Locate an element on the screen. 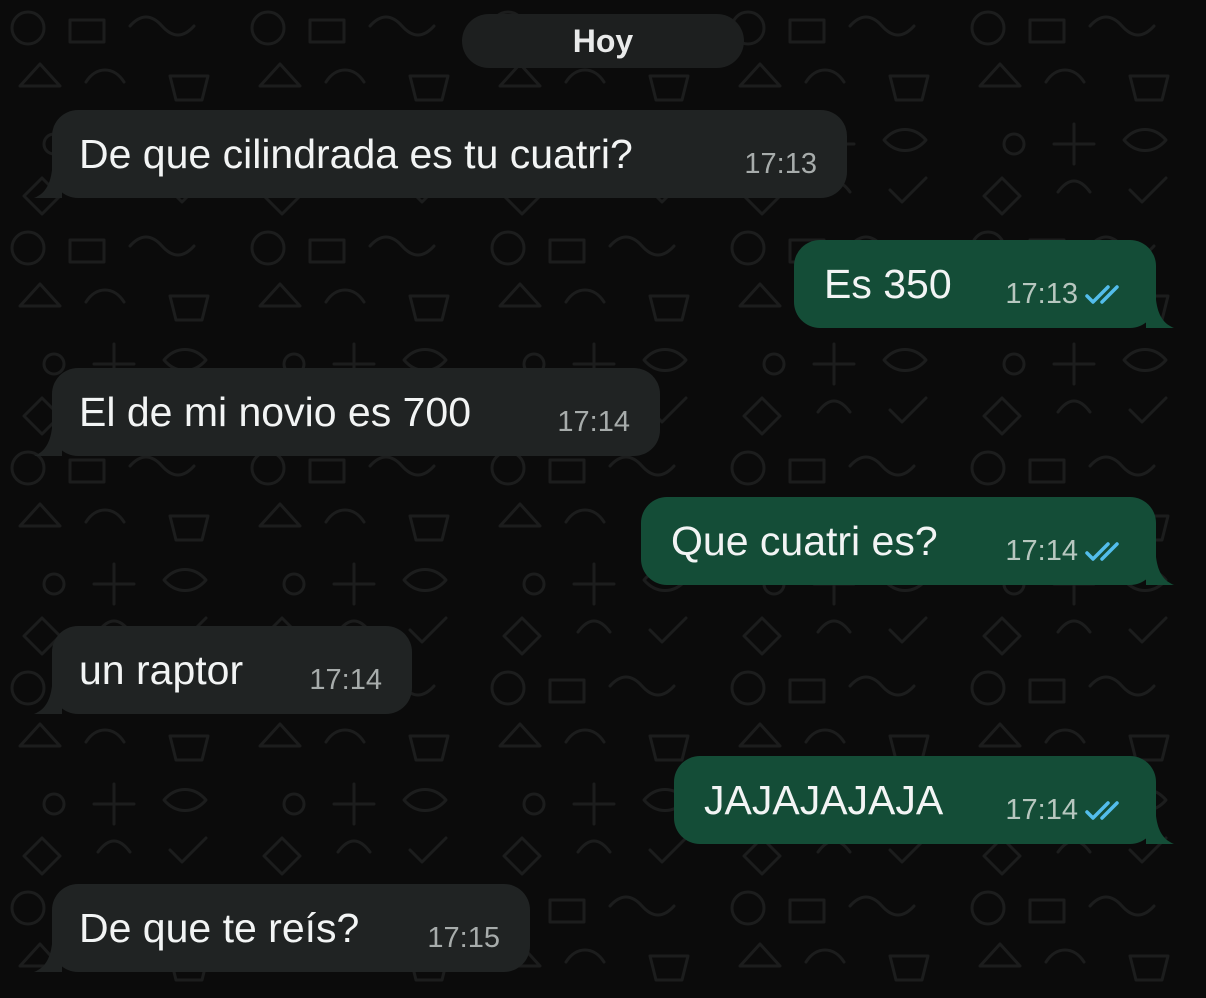 The height and width of the screenshot is (998, 1206). message-bubble-outgoing: JAJAJAJAJA 17:14 is located at coordinates (924, 800).